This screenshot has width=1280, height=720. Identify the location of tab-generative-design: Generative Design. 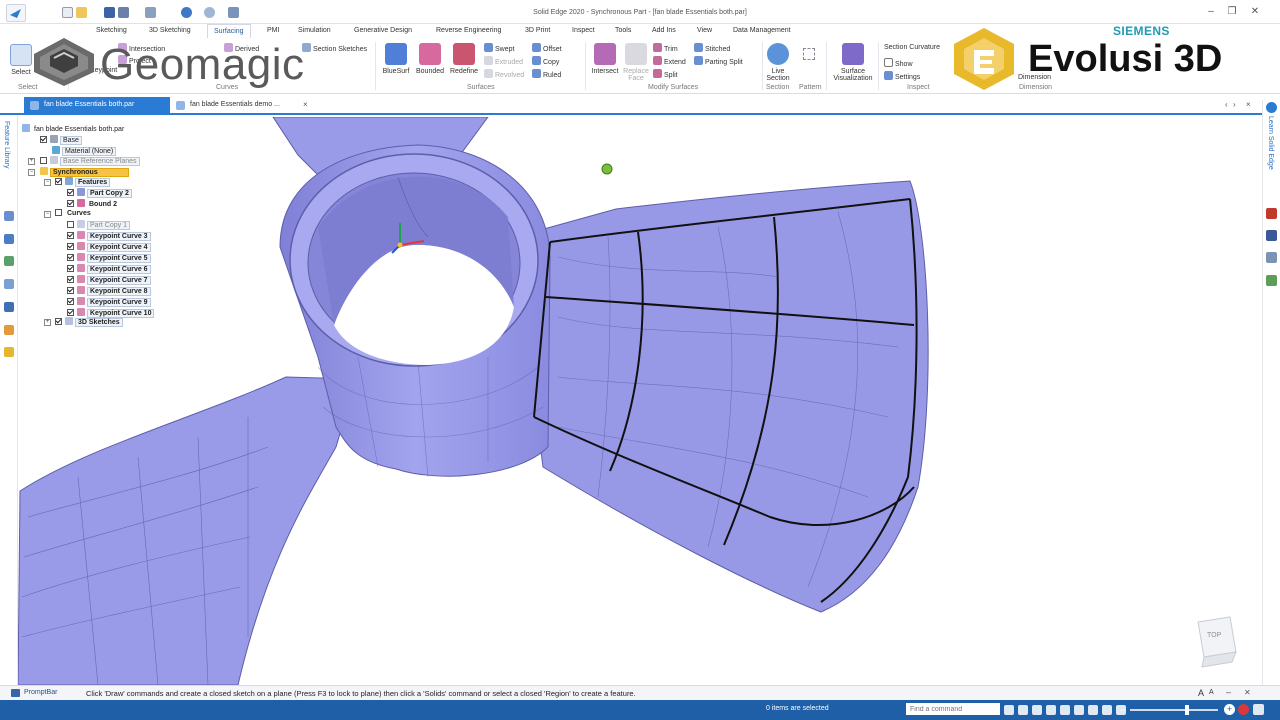
(383, 30).